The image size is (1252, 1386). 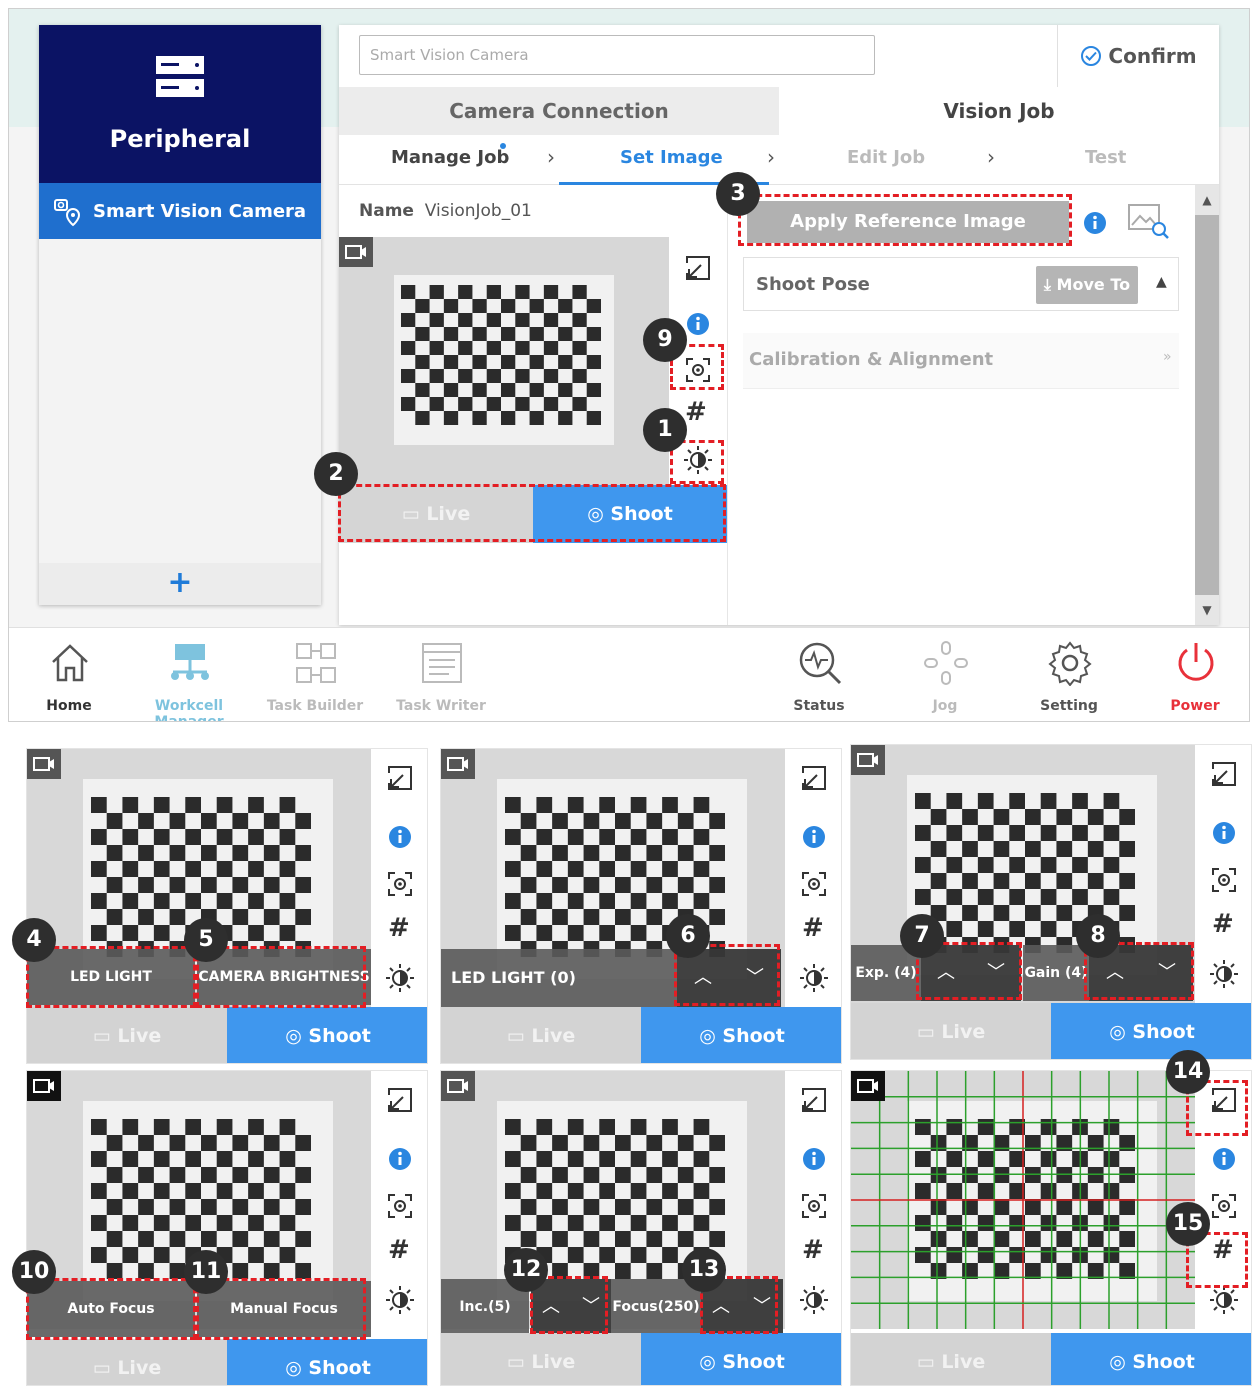 What do you see at coordinates (886, 157) in the screenshot?
I see `step-edit-job: Edit Job` at bounding box center [886, 157].